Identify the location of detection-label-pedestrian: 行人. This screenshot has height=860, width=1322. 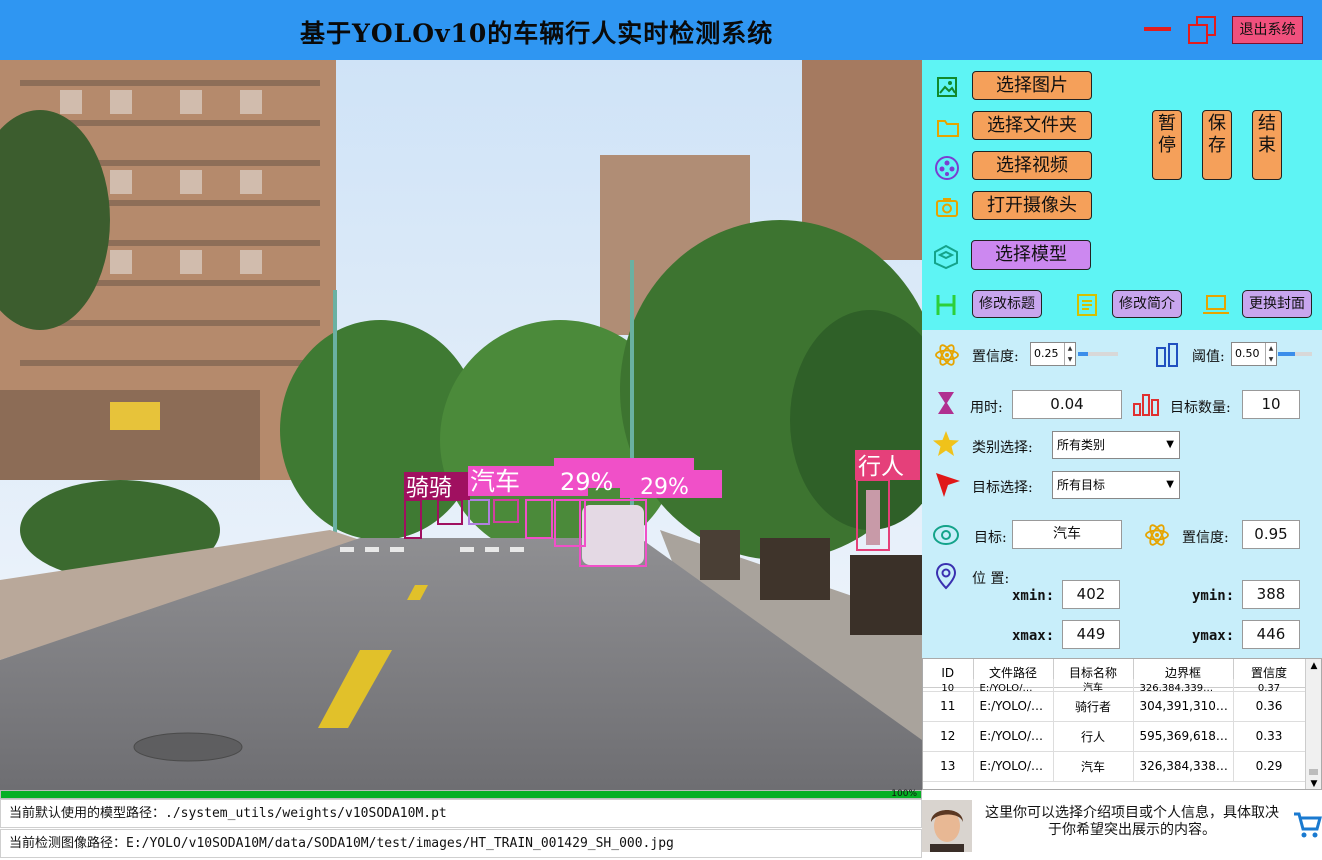
(881, 467).